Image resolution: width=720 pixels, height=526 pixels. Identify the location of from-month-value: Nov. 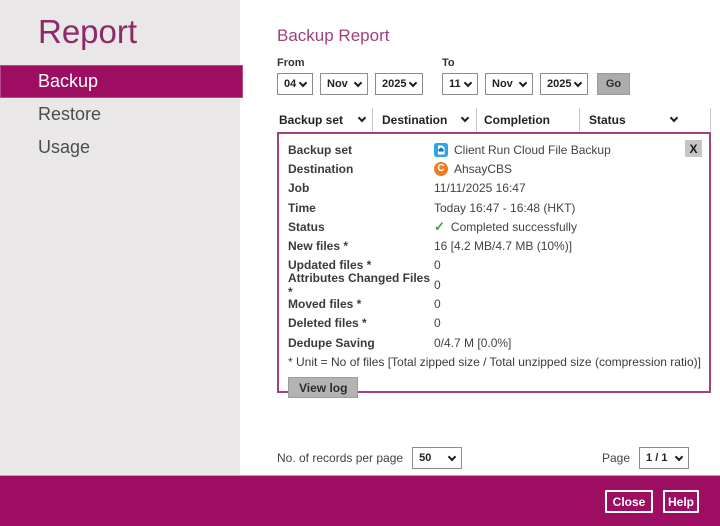
(337, 84).